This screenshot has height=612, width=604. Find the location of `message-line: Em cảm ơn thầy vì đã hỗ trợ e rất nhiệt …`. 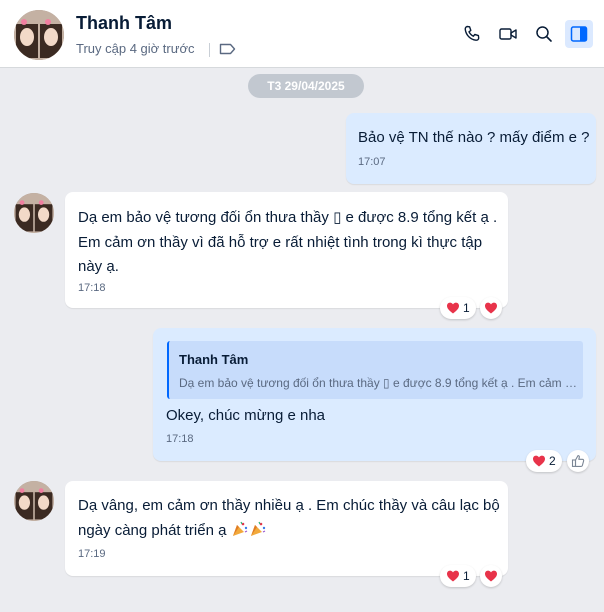

message-line: Em cảm ơn thầy vì đã hỗ trợ e rất nhiệt … is located at coordinates (280, 242).